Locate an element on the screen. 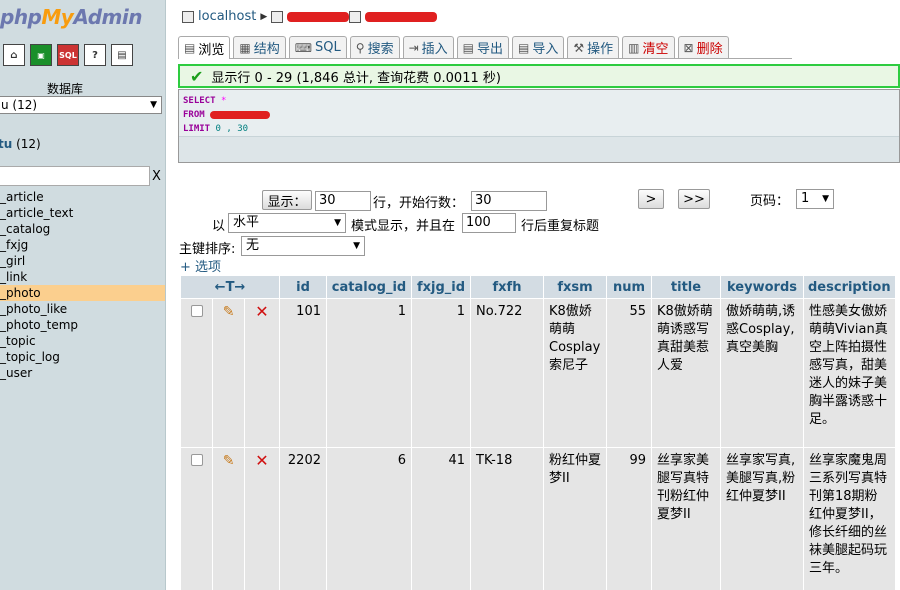  exit-icon: ▣ is located at coordinates (41, 55).